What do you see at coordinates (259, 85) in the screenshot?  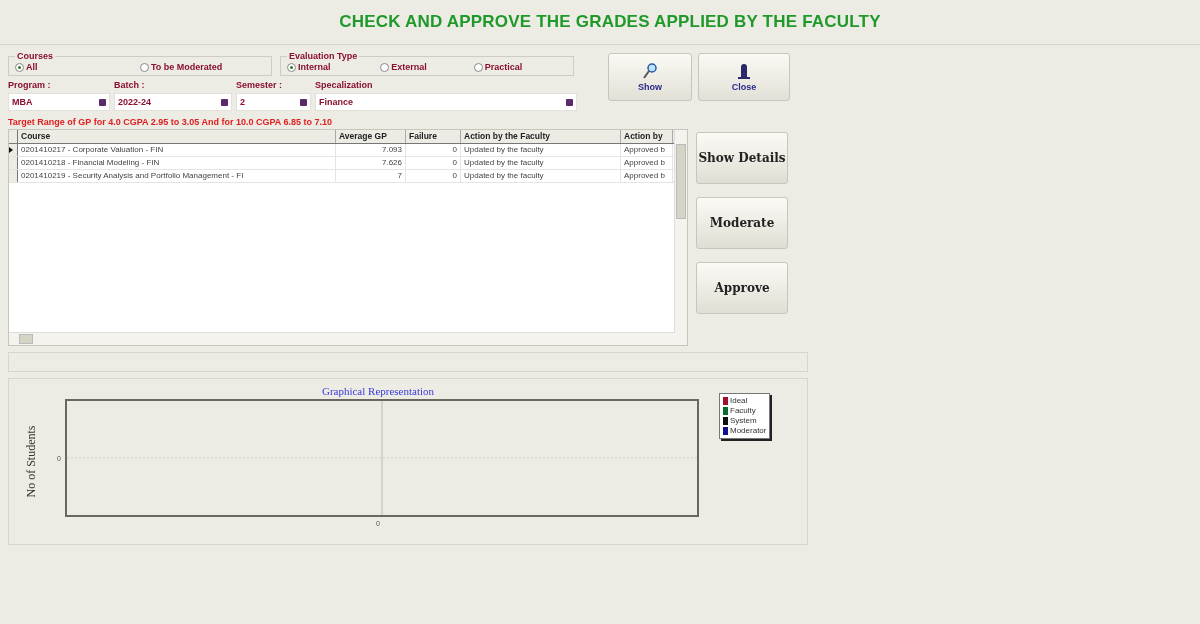 I see `field-label: Semester :` at bounding box center [259, 85].